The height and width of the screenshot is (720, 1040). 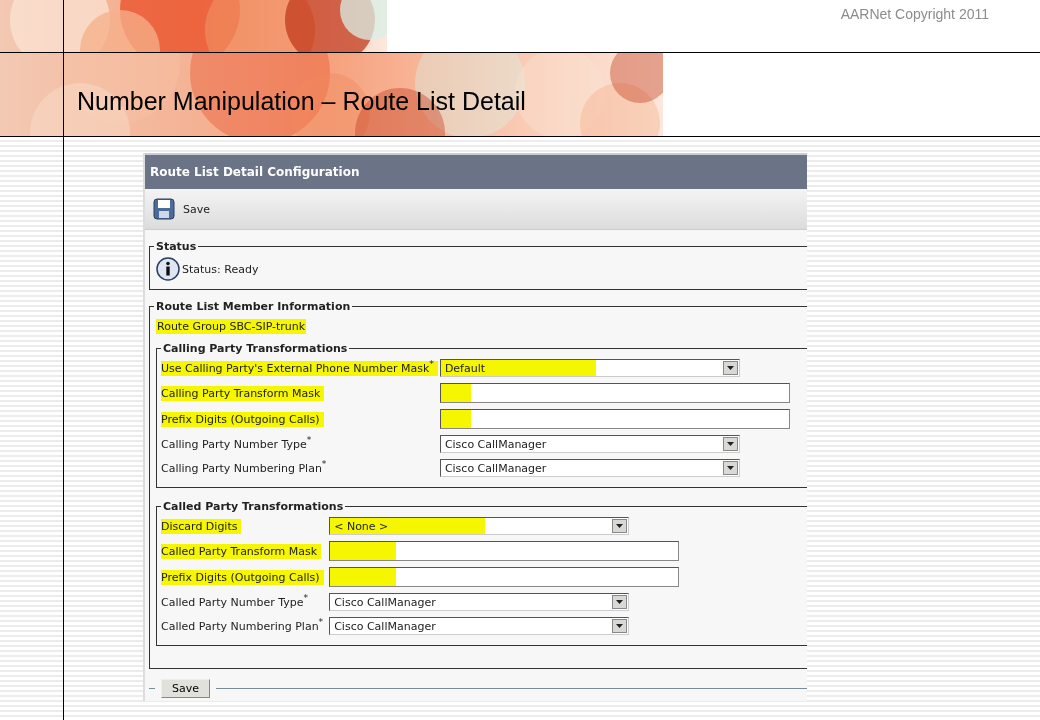 What do you see at coordinates (253, 506) in the screenshot?
I see `section-legend: Called Party Transformations` at bounding box center [253, 506].